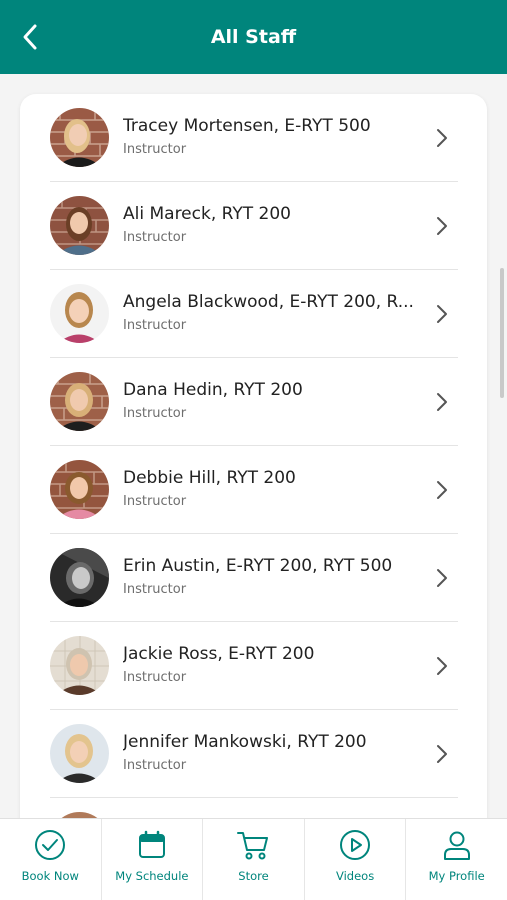  I want to click on tab-videos: Videos, so click(356, 859).